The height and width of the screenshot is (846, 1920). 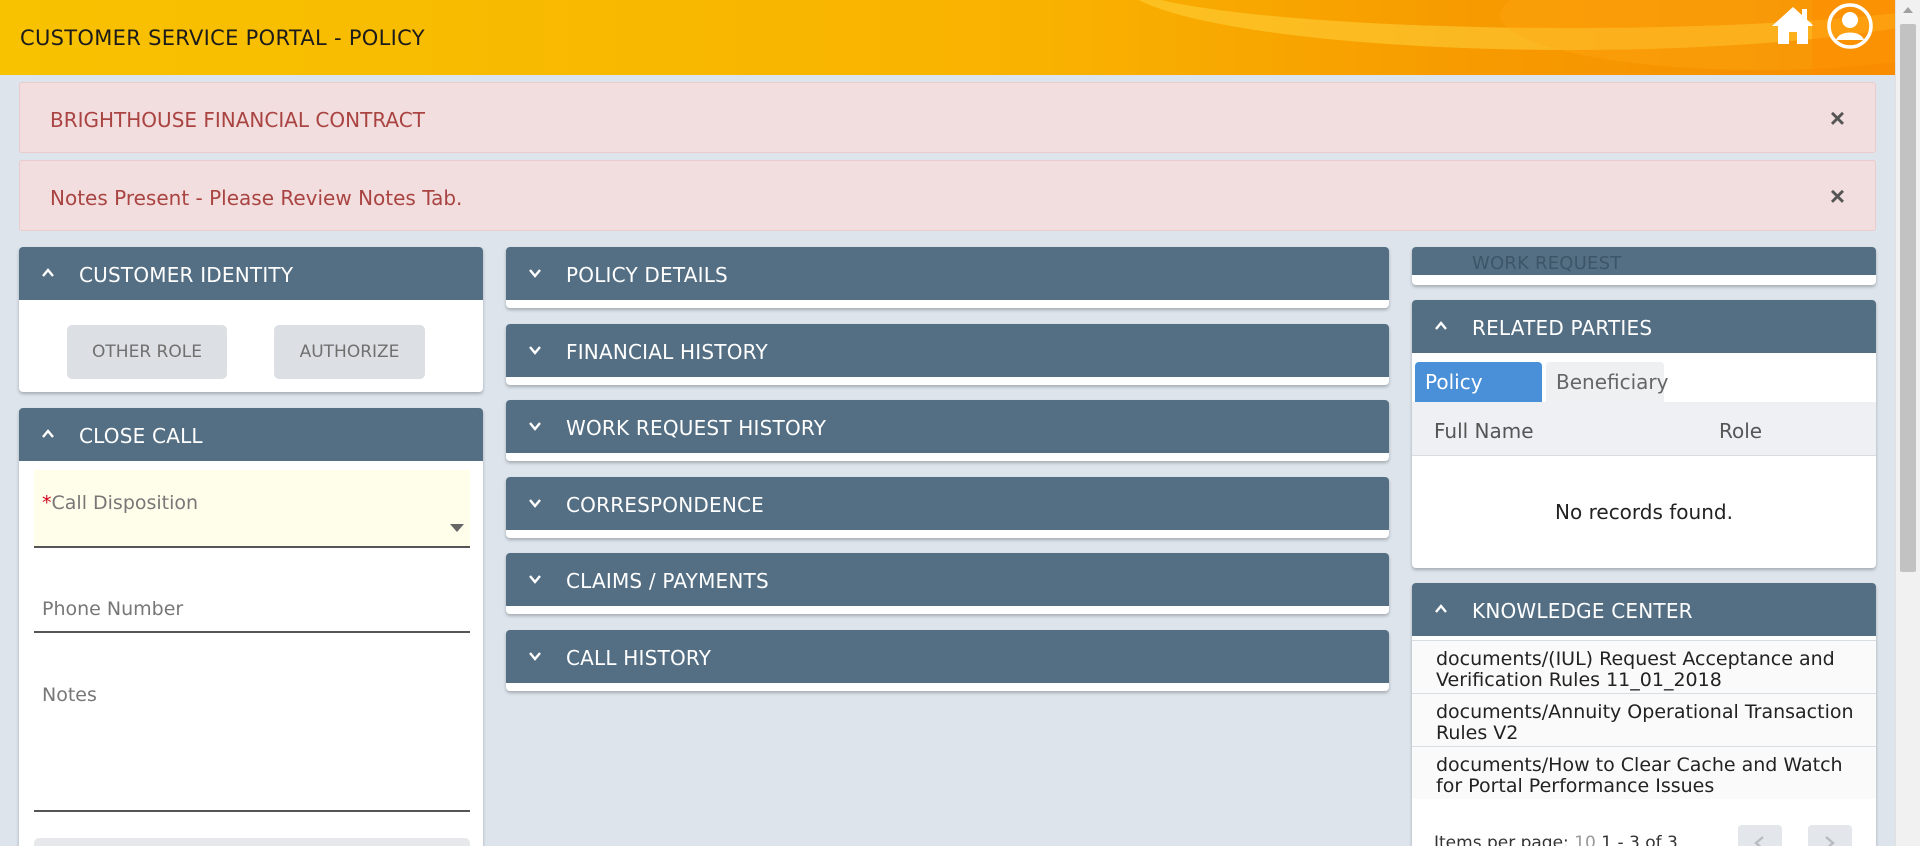 What do you see at coordinates (1562, 328) in the screenshot?
I see `related-parties-title: RELATED PARTIES` at bounding box center [1562, 328].